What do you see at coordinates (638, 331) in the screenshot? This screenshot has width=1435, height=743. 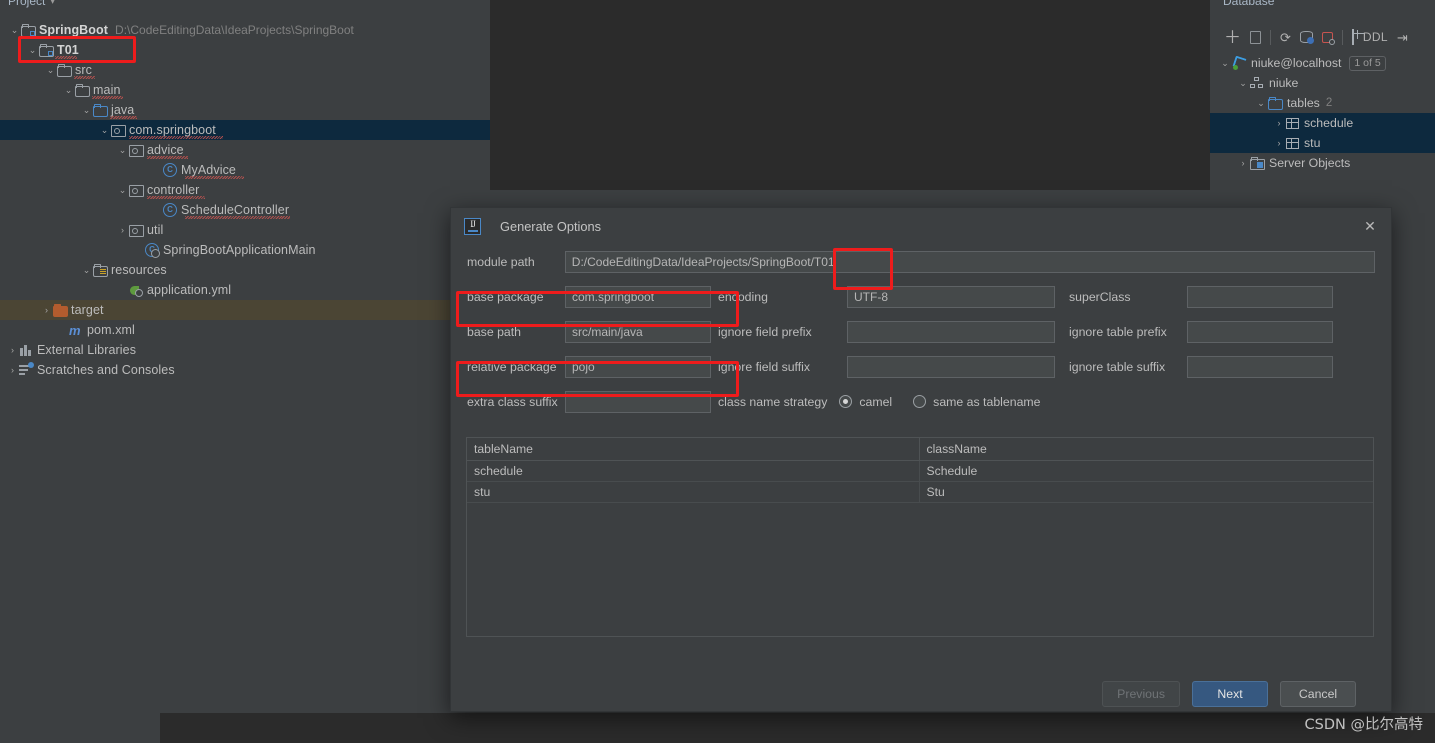 I see `base-path-input: src/main/java` at bounding box center [638, 331].